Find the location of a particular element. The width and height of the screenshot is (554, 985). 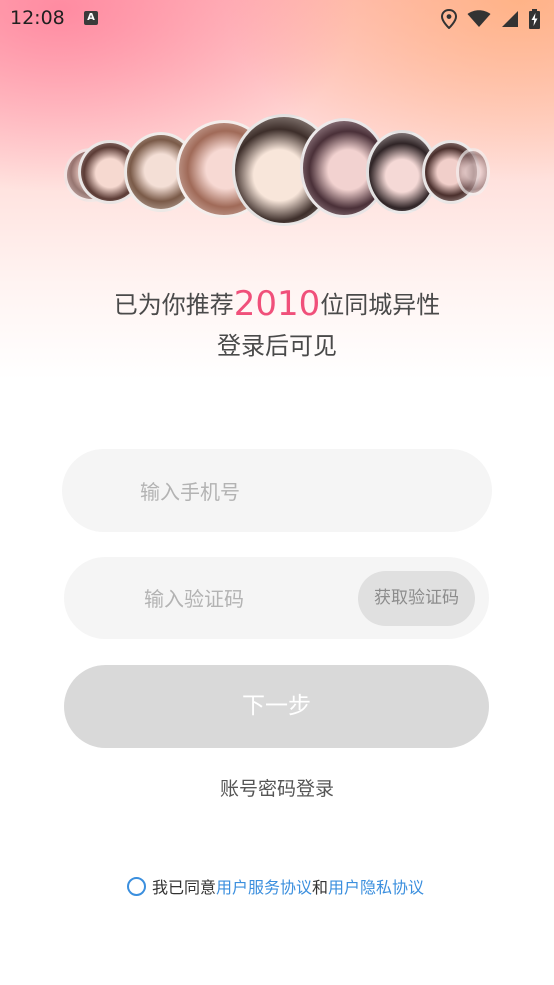

privacy-agreement-link: 用户隐私协议 is located at coordinates (376, 886).